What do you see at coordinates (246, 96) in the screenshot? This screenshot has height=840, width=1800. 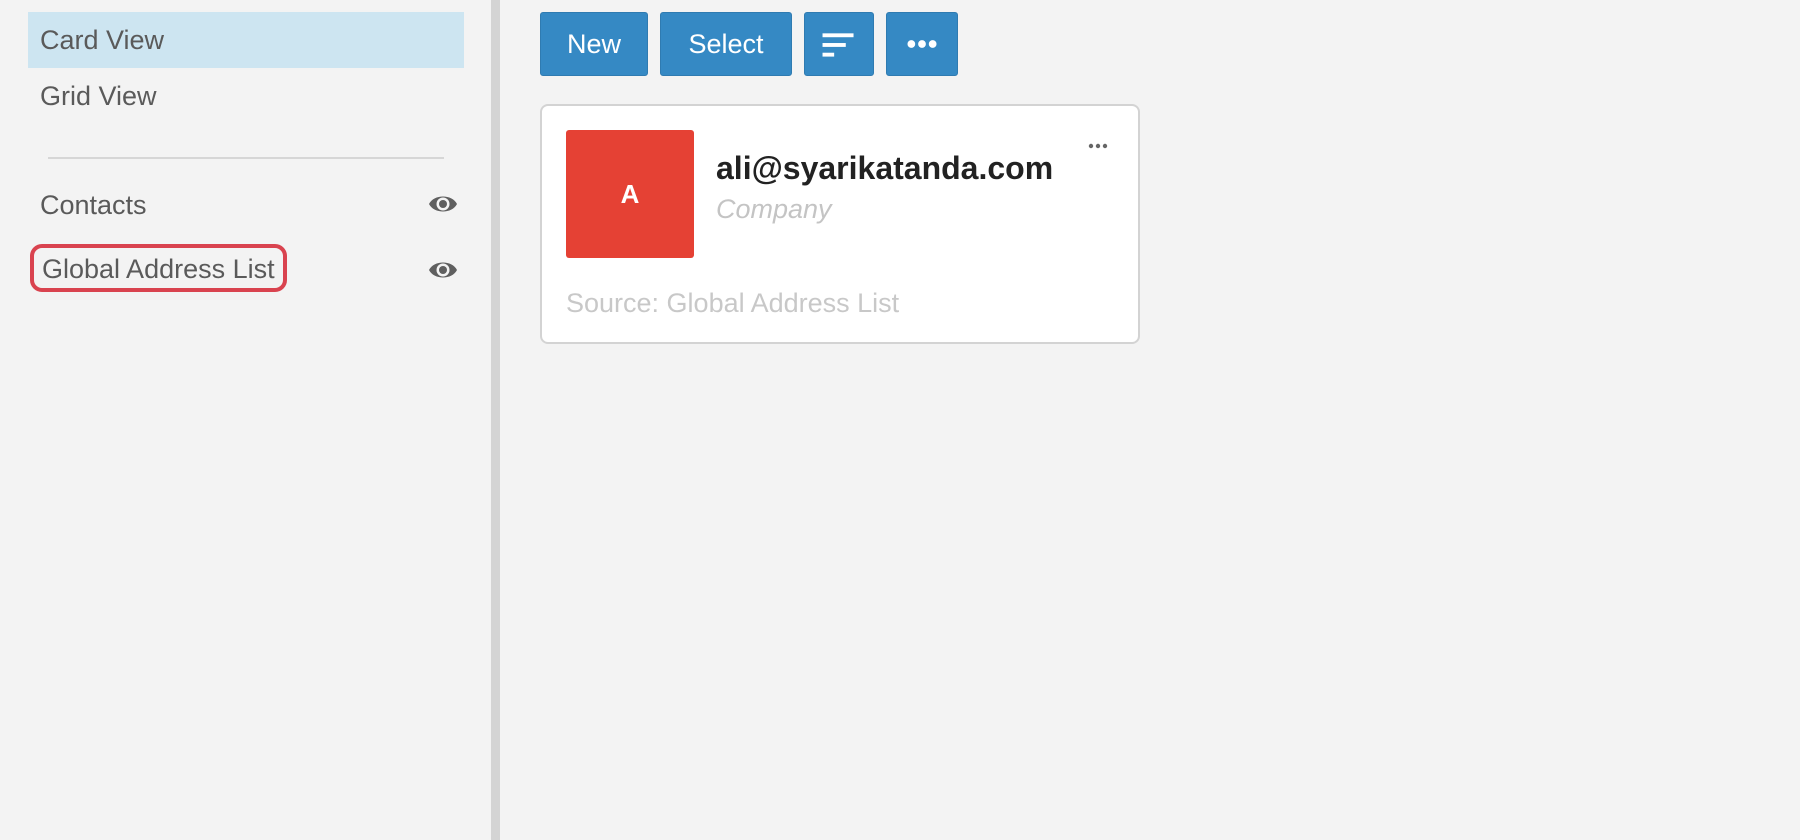 I see `view-grid: Grid View` at bounding box center [246, 96].